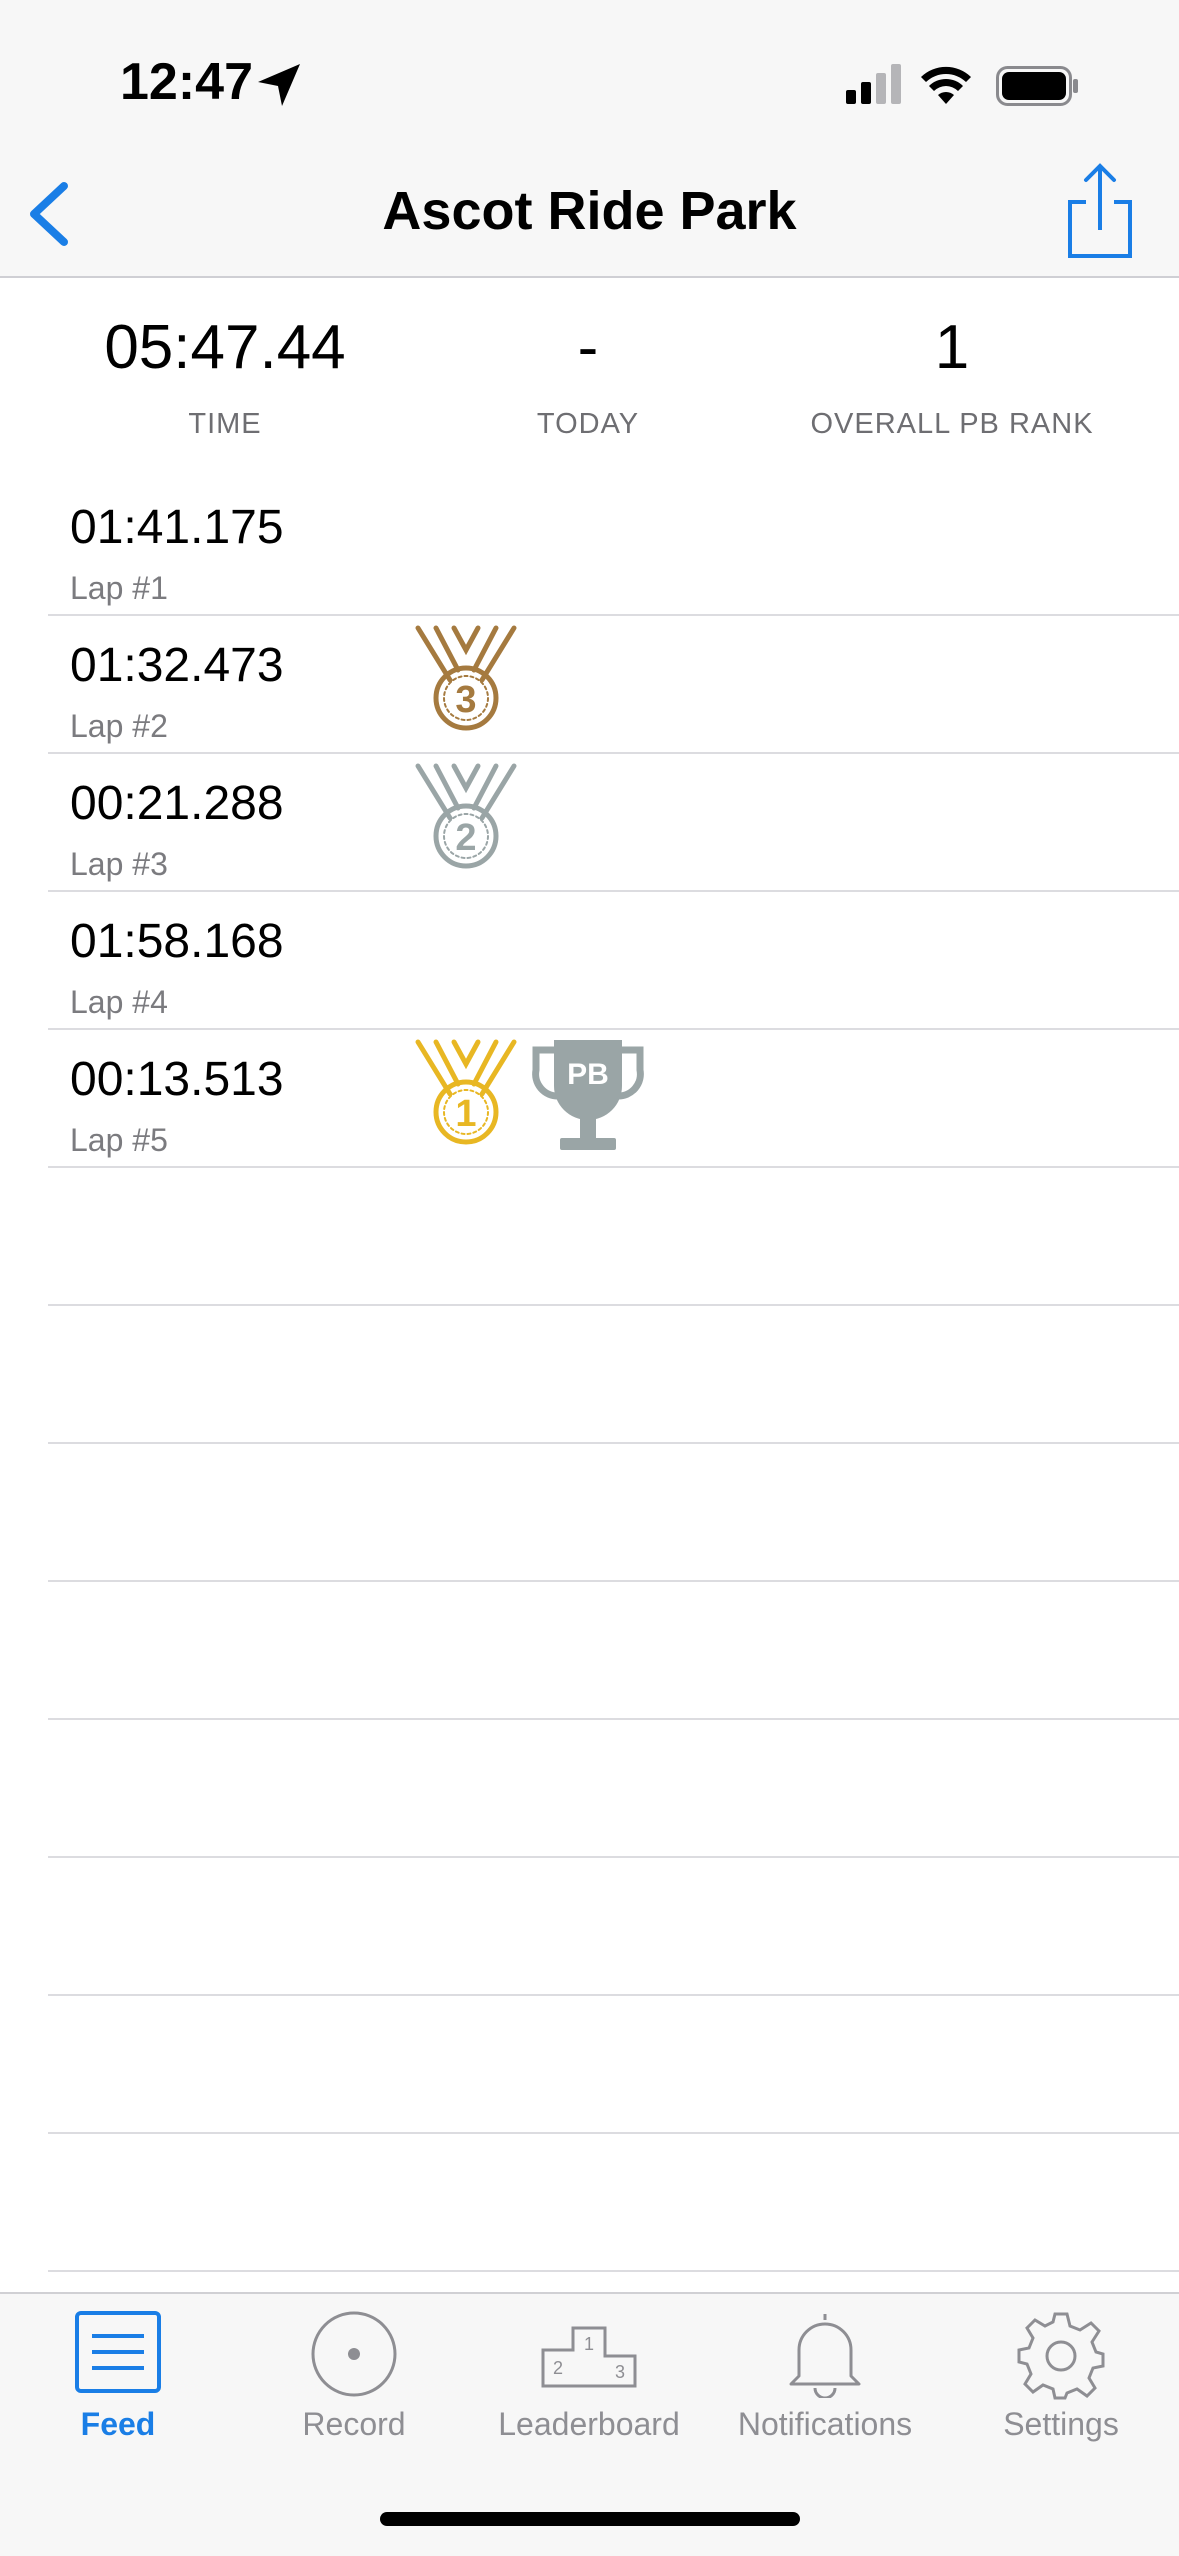 This screenshot has height=2556, width=1179. I want to click on tab-label: Leaderboard, so click(589, 2424).